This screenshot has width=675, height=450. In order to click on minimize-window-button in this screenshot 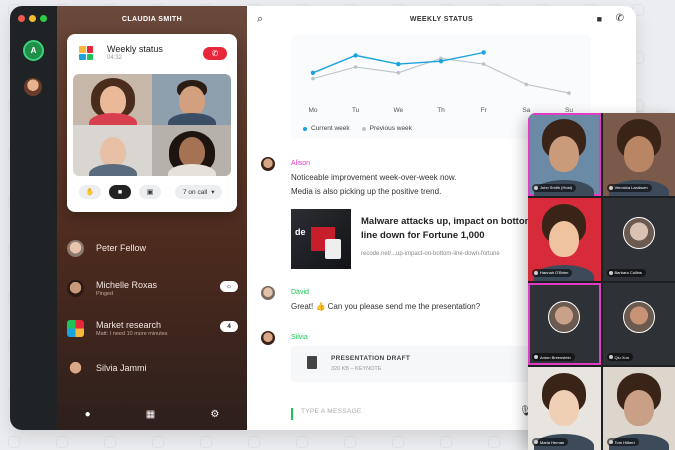, I will do `click(32, 18)`.